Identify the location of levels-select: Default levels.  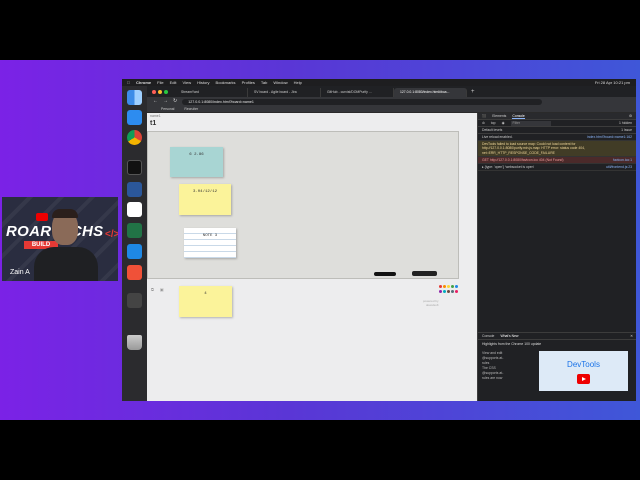
(492, 130).